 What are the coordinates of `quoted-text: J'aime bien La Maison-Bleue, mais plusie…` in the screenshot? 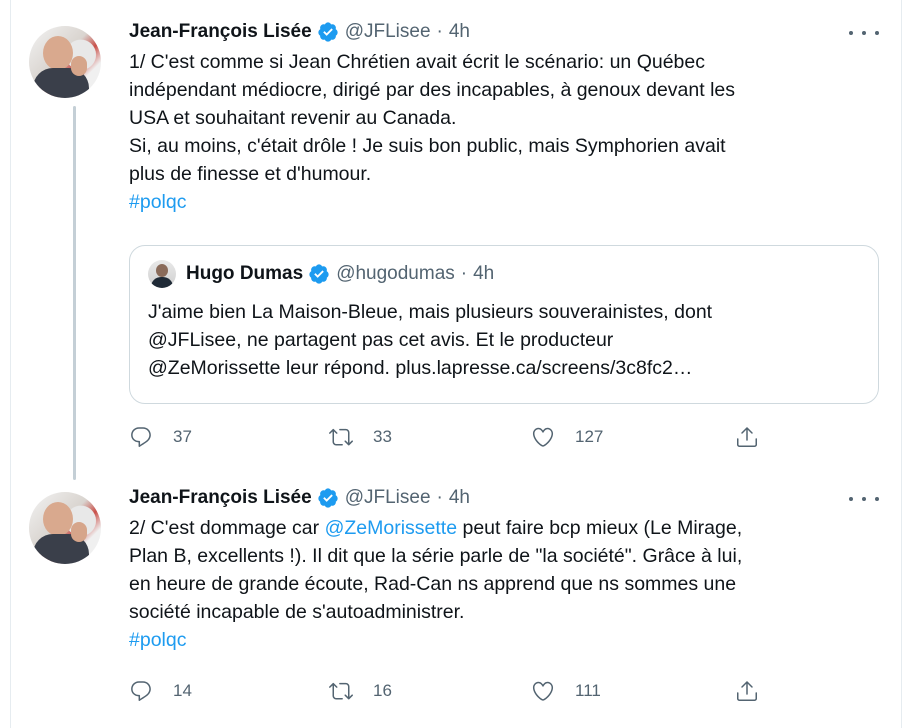 It's located at (505, 340).